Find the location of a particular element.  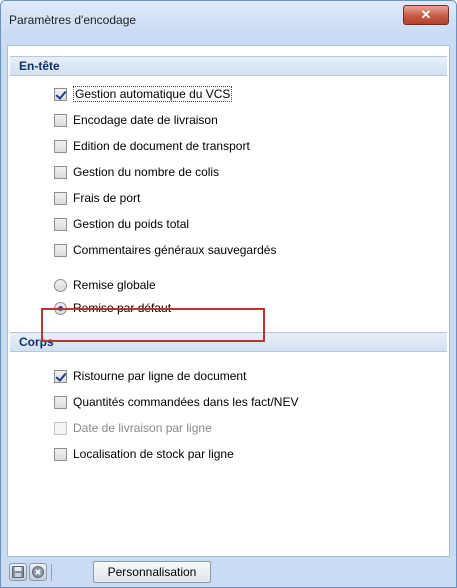

checkbox-row-colis: Gestion du nombre de colis is located at coordinates (136, 172).